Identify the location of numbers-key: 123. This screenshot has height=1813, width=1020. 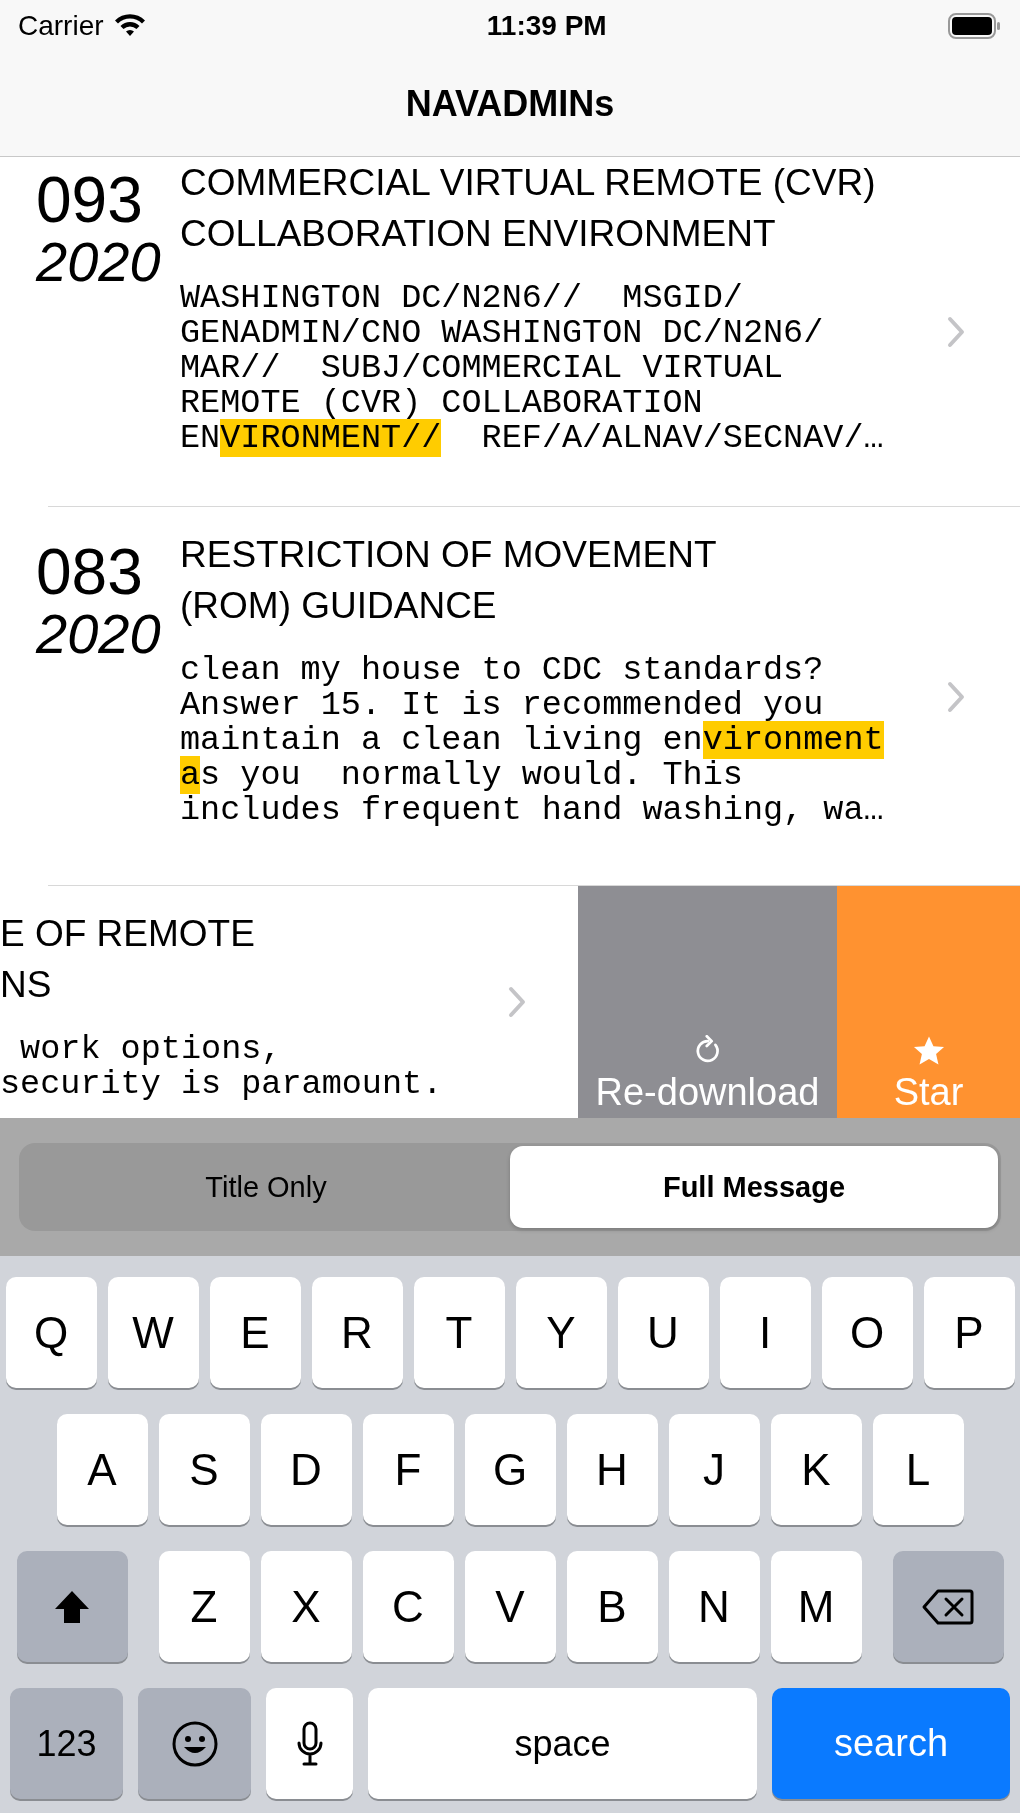
(66, 1743).